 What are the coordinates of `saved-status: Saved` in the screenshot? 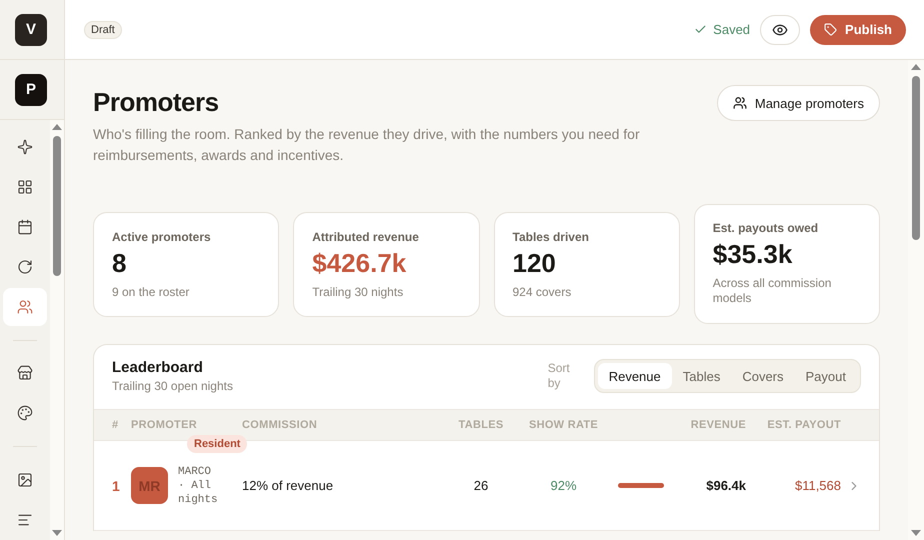 It's located at (731, 29).